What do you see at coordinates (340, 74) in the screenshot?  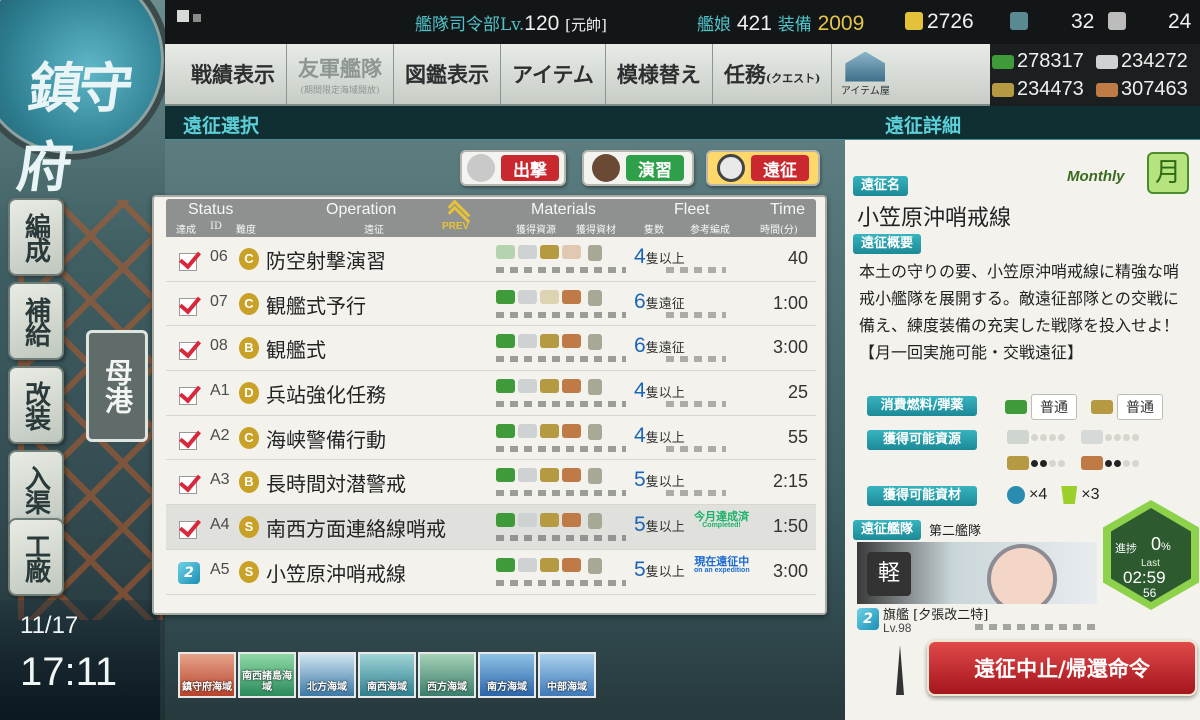 I see `nav-friend-fleet: 友軍艦隊 (期間限定海域開放)` at bounding box center [340, 74].